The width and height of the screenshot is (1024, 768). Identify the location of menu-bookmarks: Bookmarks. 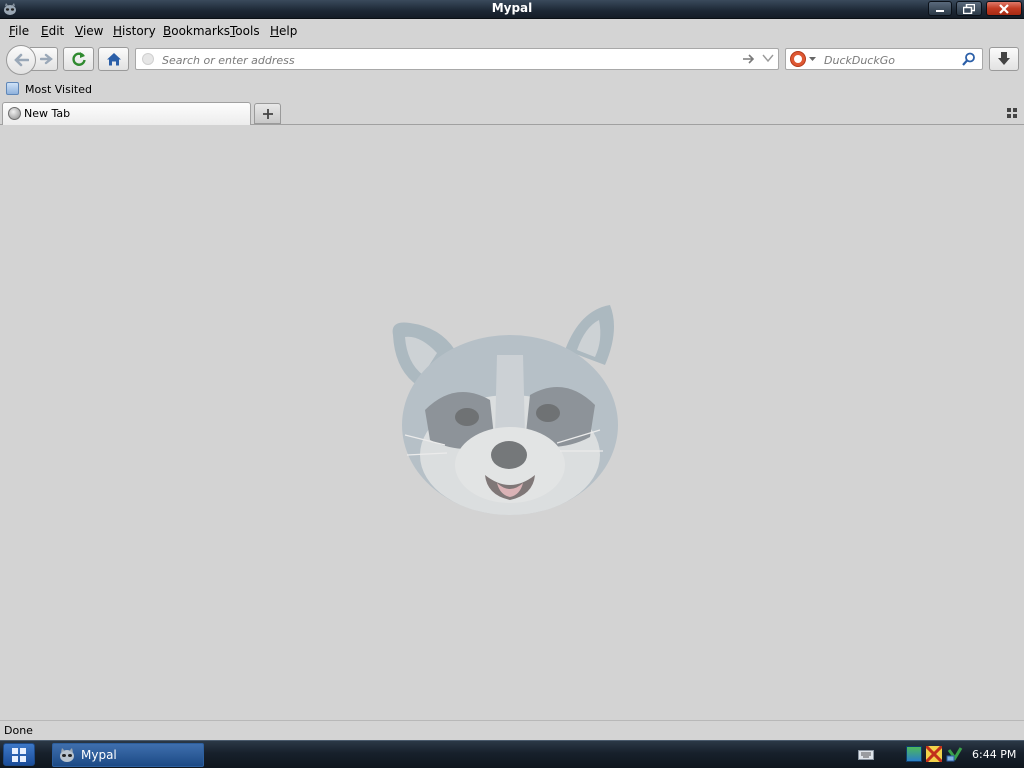
(196, 31).